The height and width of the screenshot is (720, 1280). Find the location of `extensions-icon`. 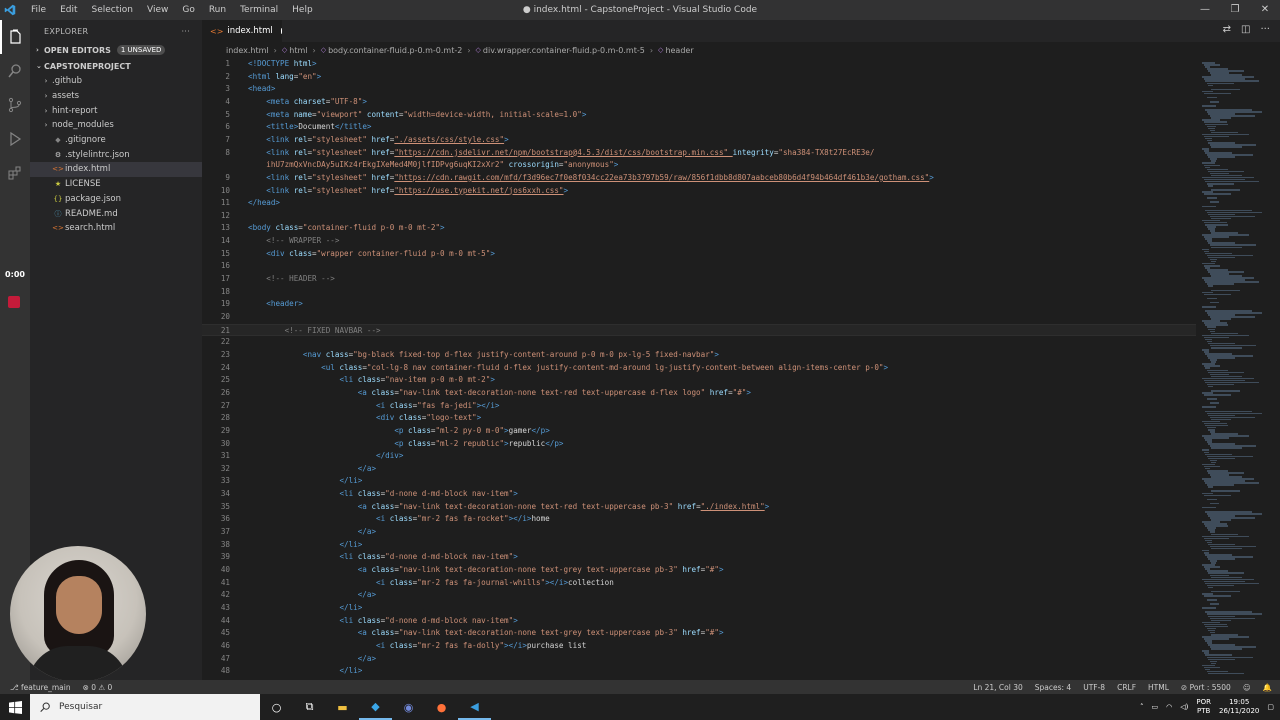

extensions-icon is located at coordinates (15, 173).